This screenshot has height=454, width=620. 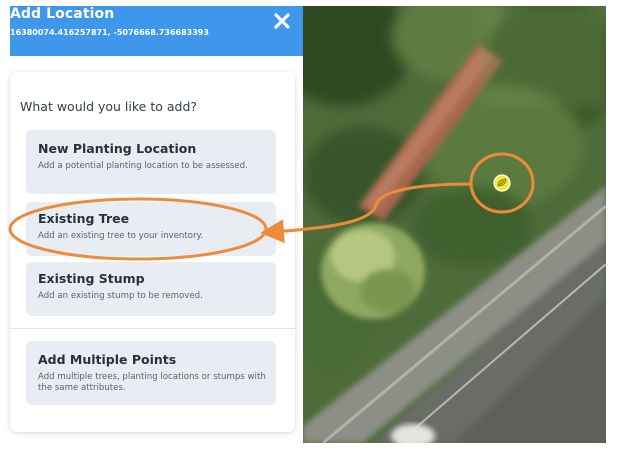 What do you see at coordinates (62, 14) in the screenshot?
I see `page-title: Add Location` at bounding box center [62, 14].